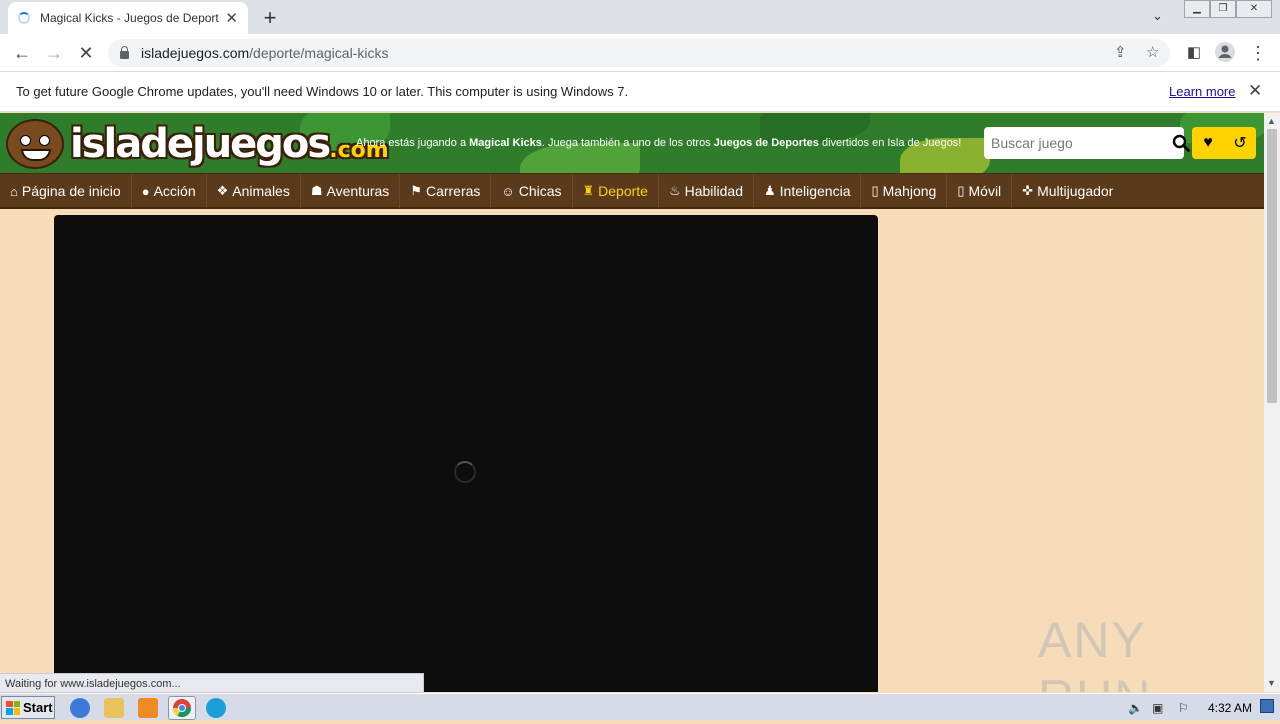 The image size is (1280, 724). Describe the element at coordinates (1267, 706) in the screenshot. I see `show-desktop-button` at that location.